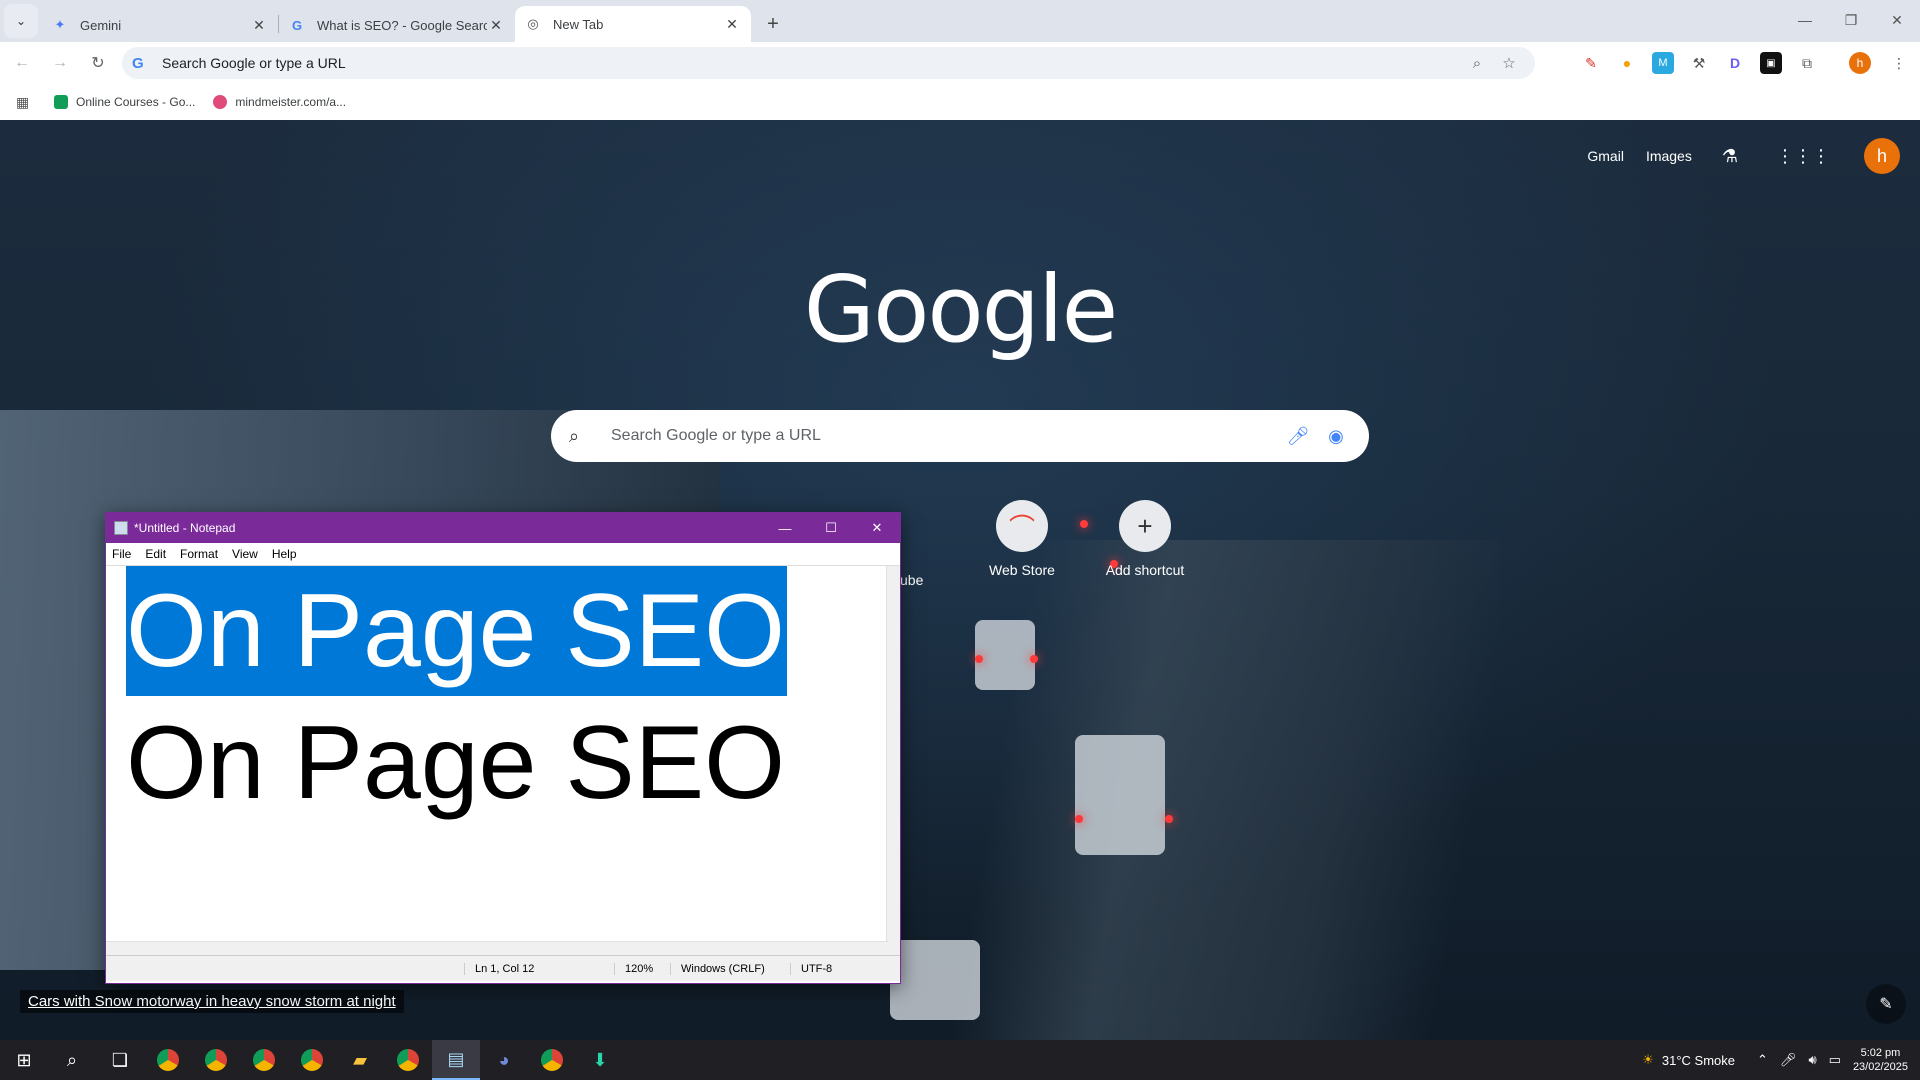 The width and height of the screenshot is (1920, 1080). Describe the element at coordinates (120, 1060) in the screenshot. I see `task-view-icon: ❏` at that location.